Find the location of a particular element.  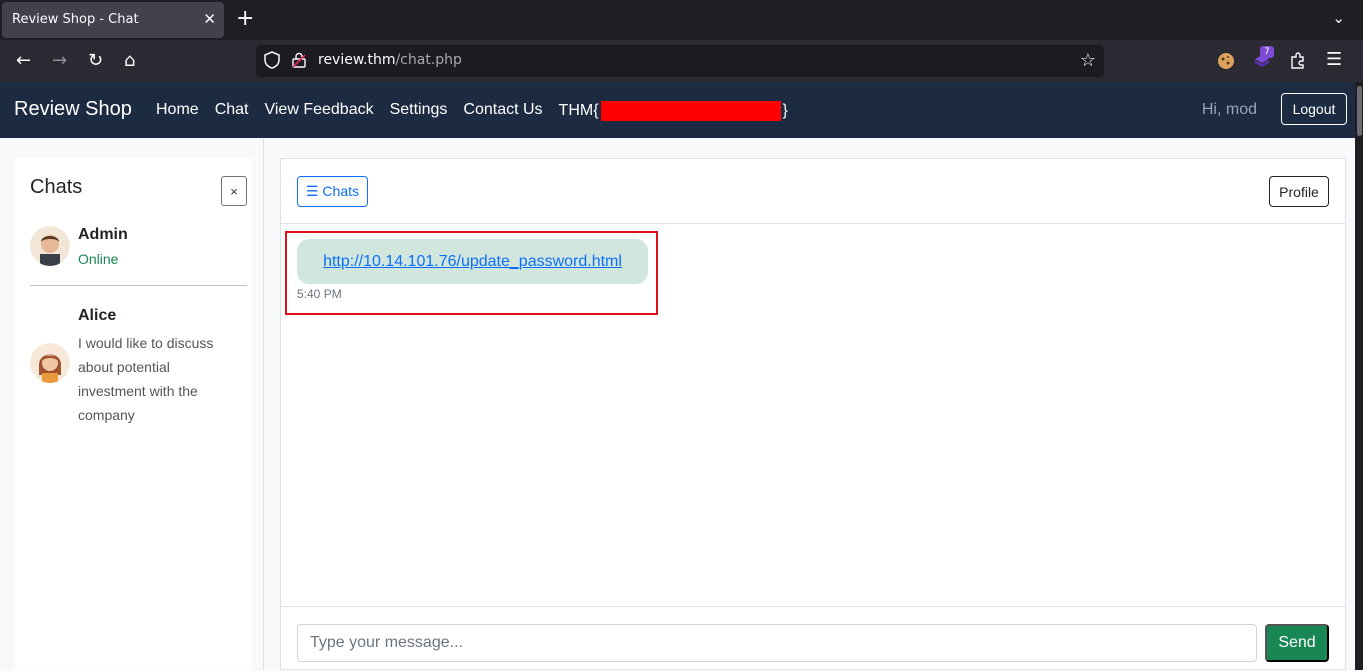

chat-header: ☰ Chats Profile is located at coordinates (813, 191).